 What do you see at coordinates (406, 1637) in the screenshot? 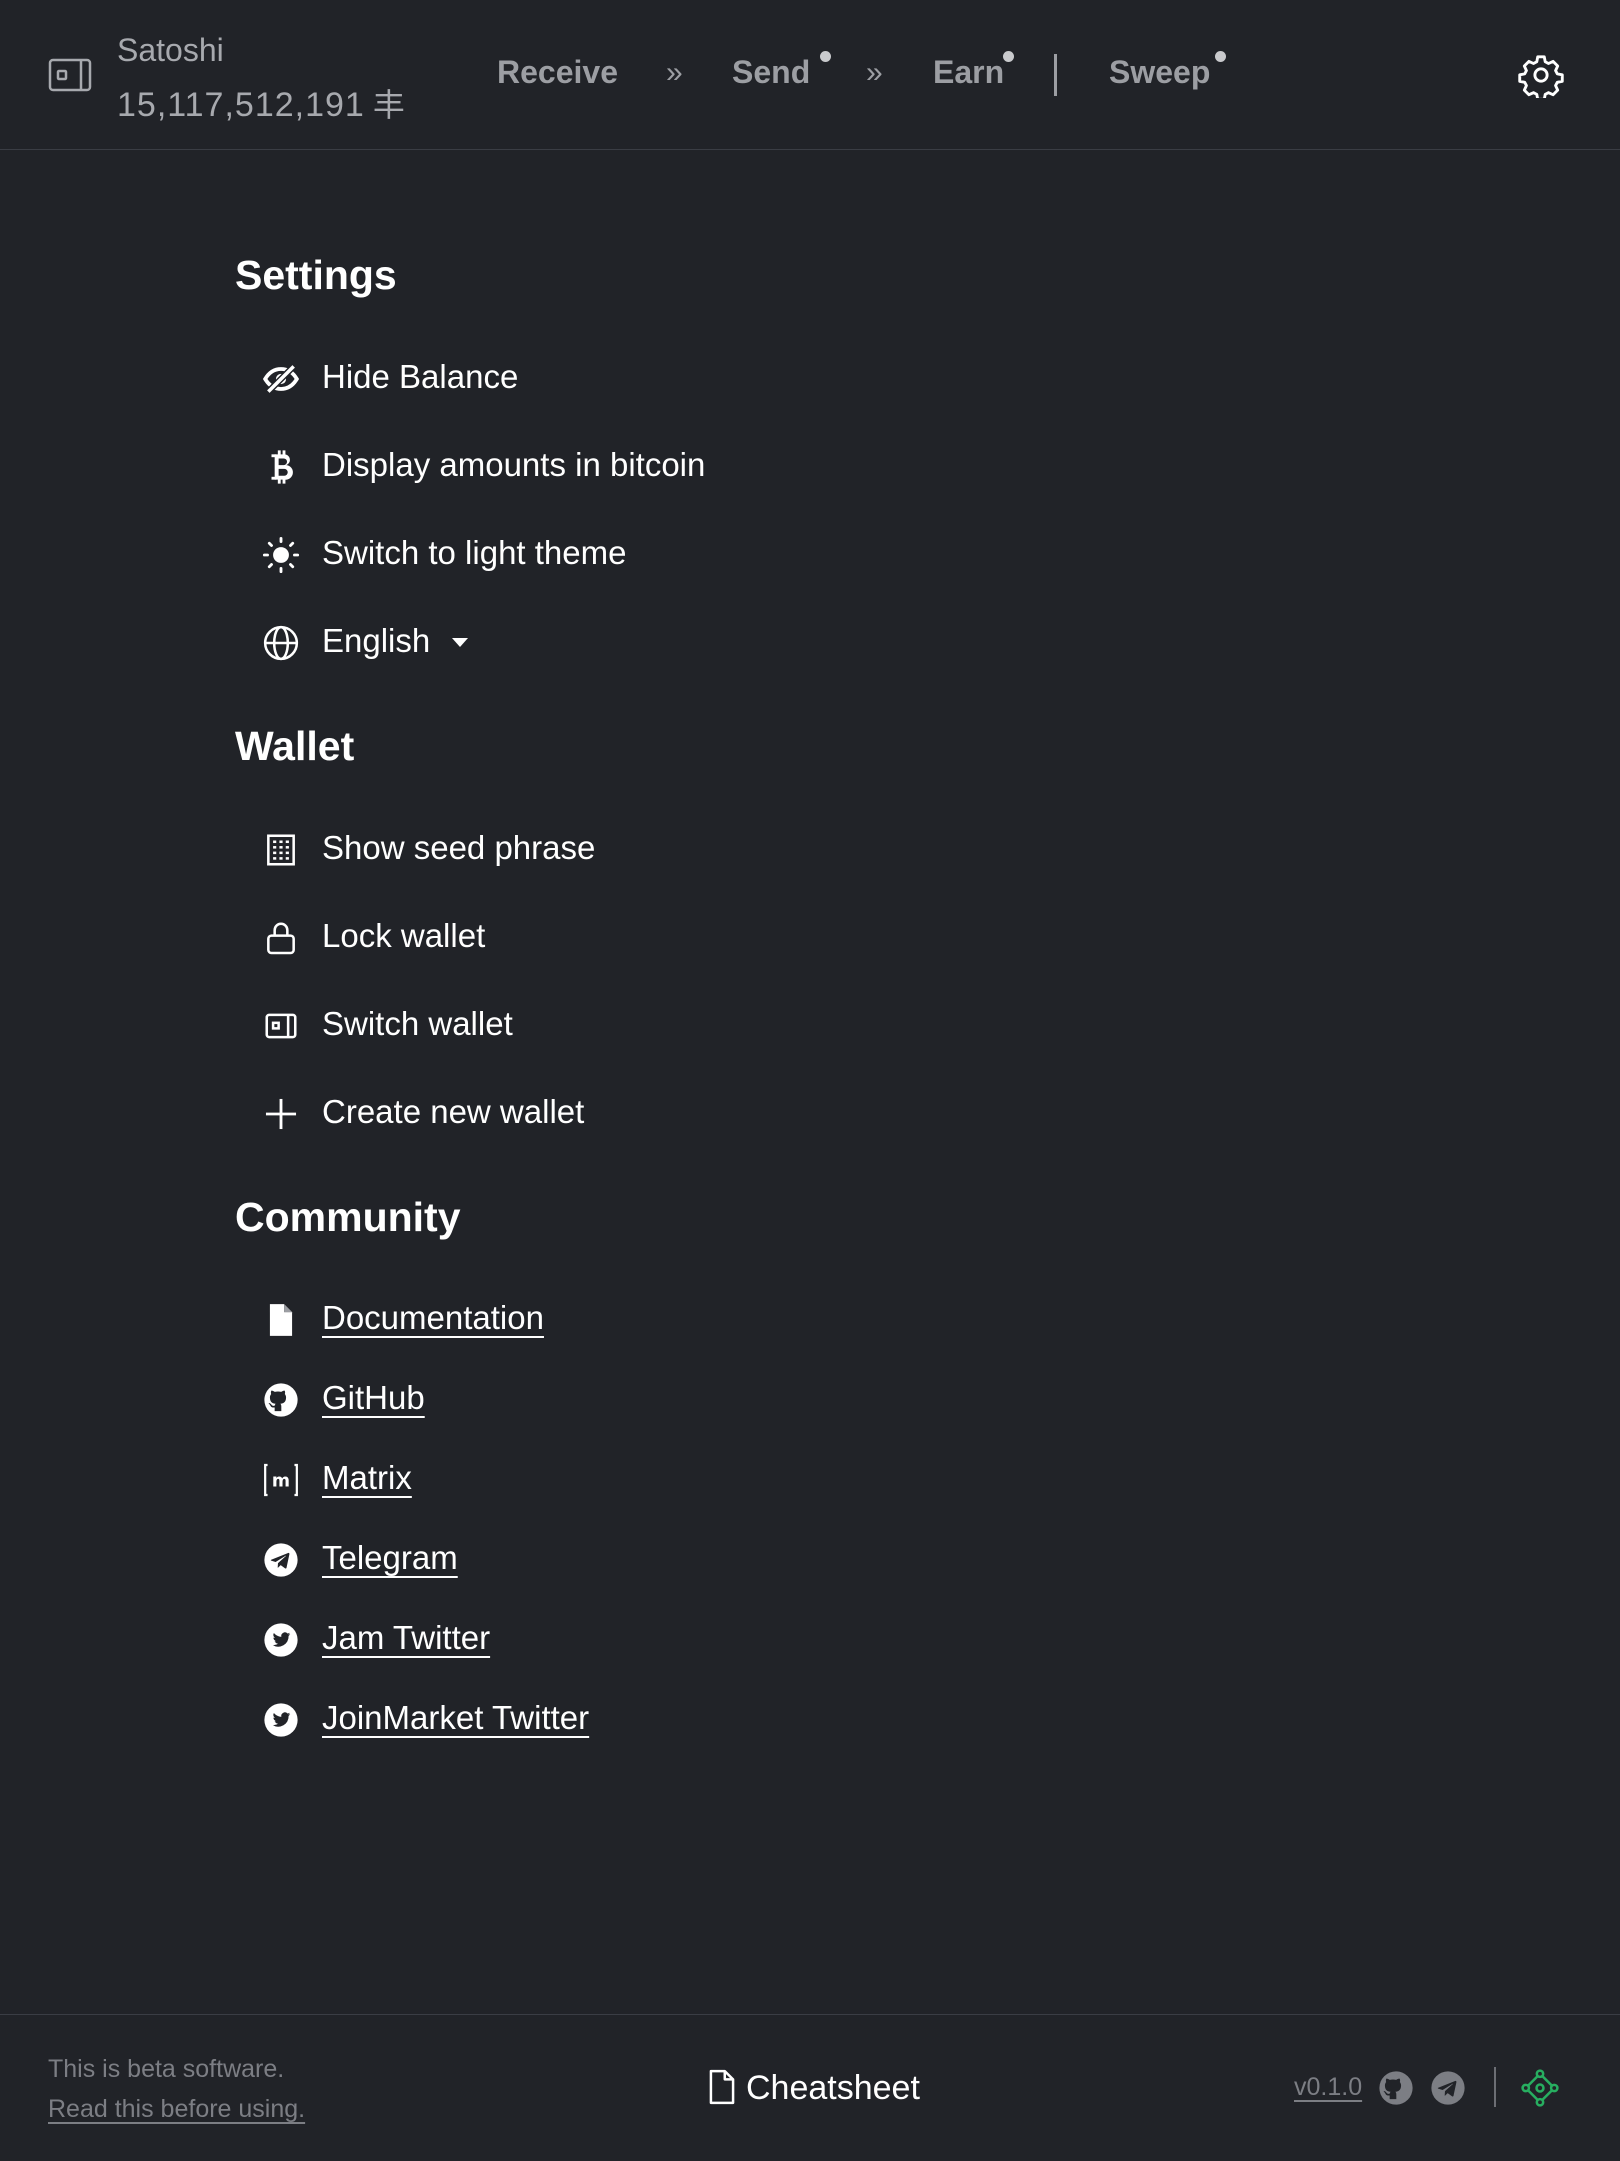
I see `jam-twitter-label: Jam Twitter` at bounding box center [406, 1637].